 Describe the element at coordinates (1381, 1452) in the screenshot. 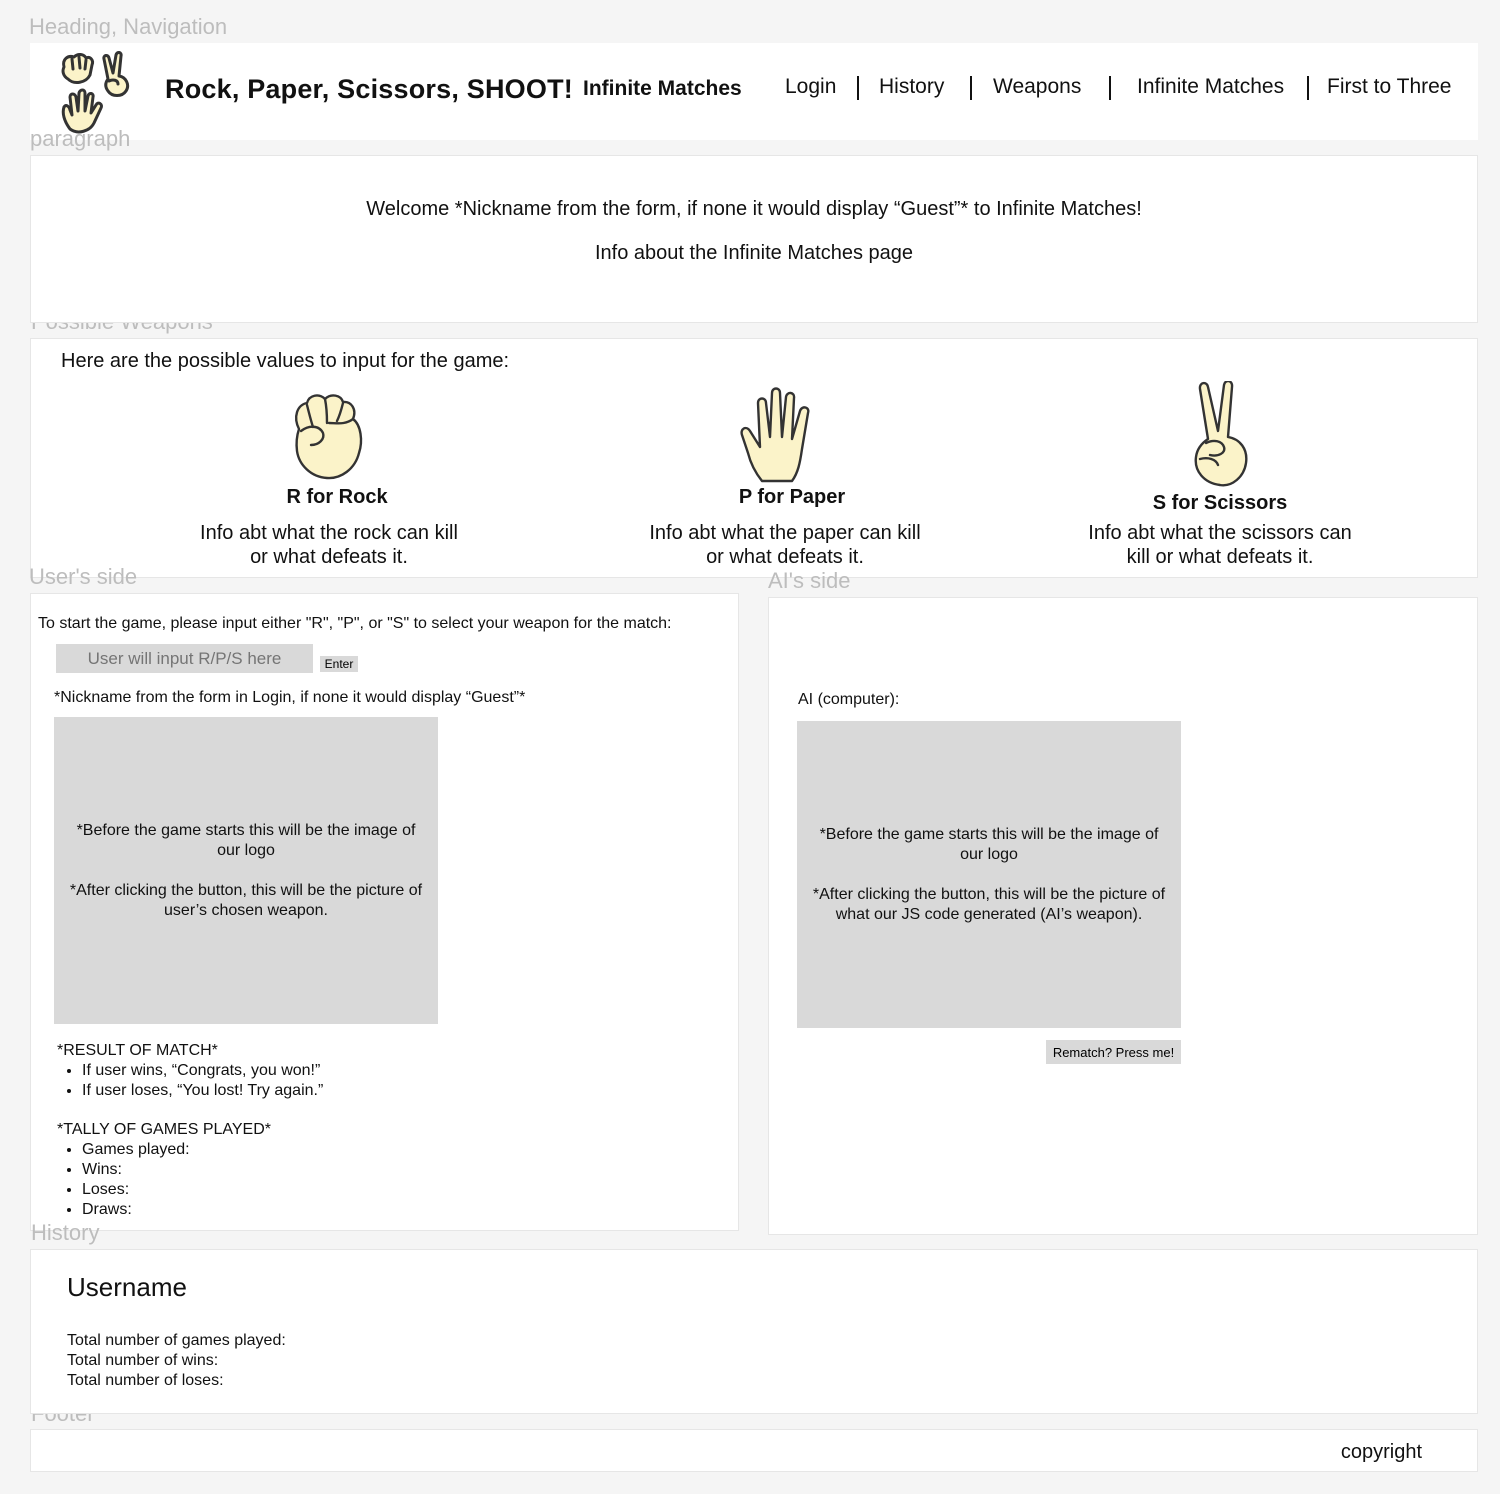

I see `copyright-text: copyright` at that location.